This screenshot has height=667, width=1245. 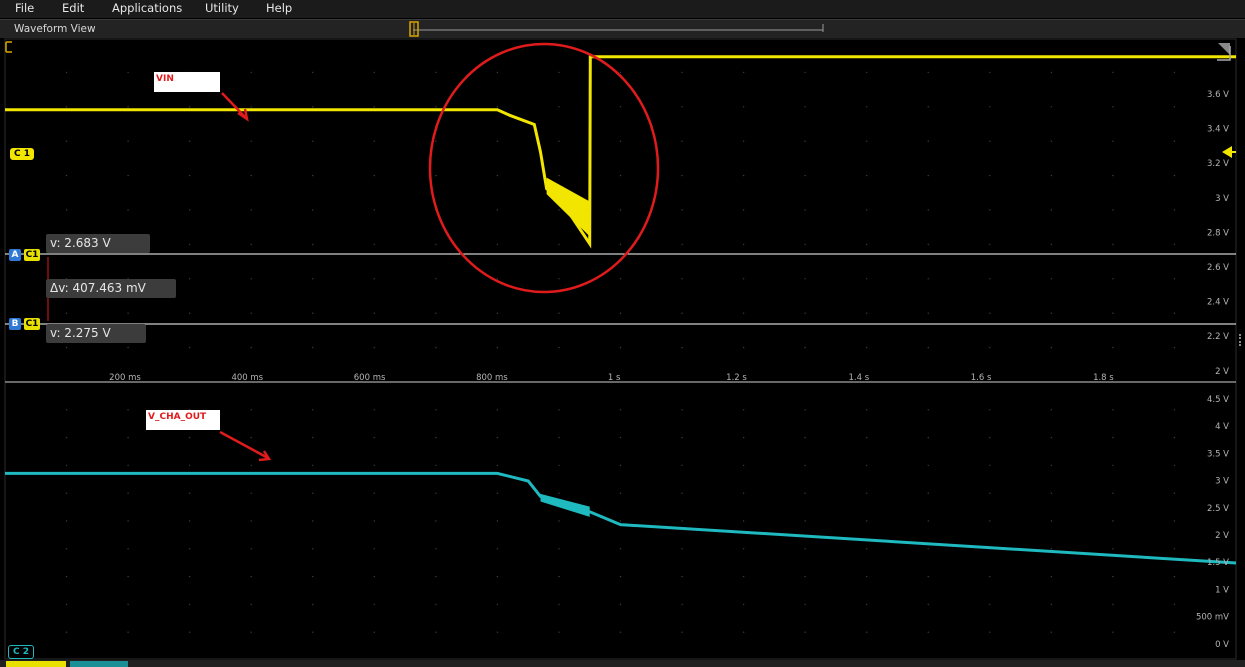 I want to click on time-tick-label: 400 ms, so click(x=247, y=378).